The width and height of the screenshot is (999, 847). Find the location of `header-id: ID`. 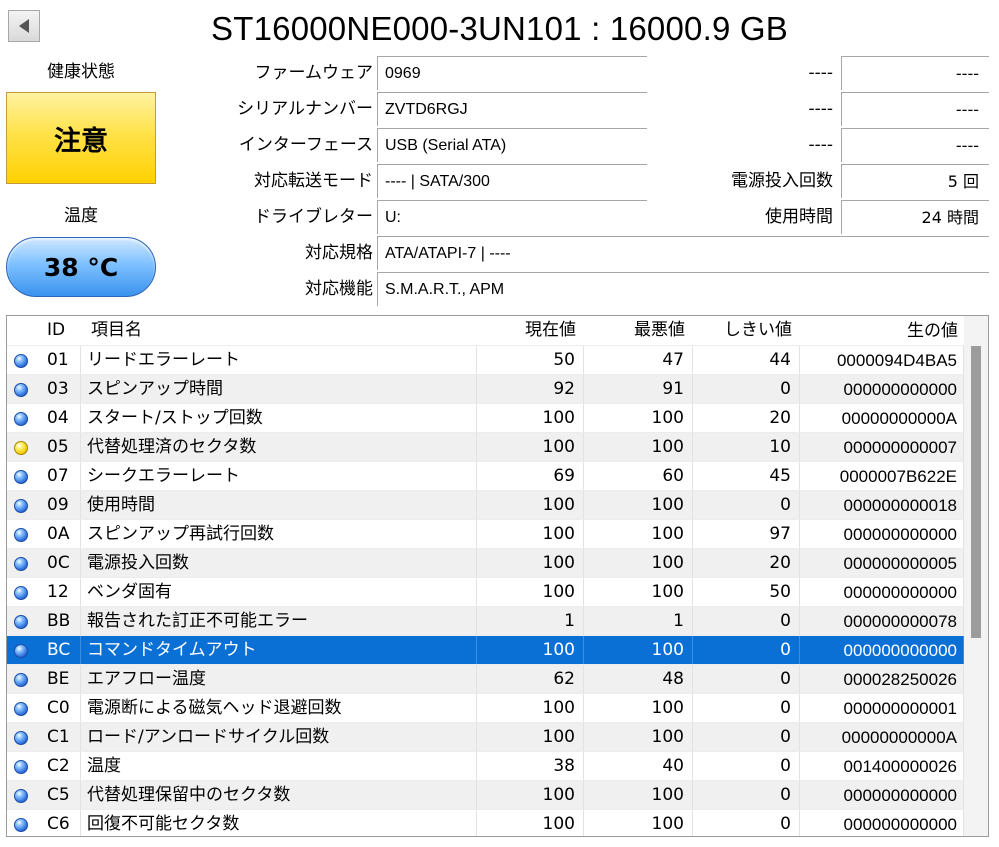

header-id: ID is located at coordinates (59, 330).